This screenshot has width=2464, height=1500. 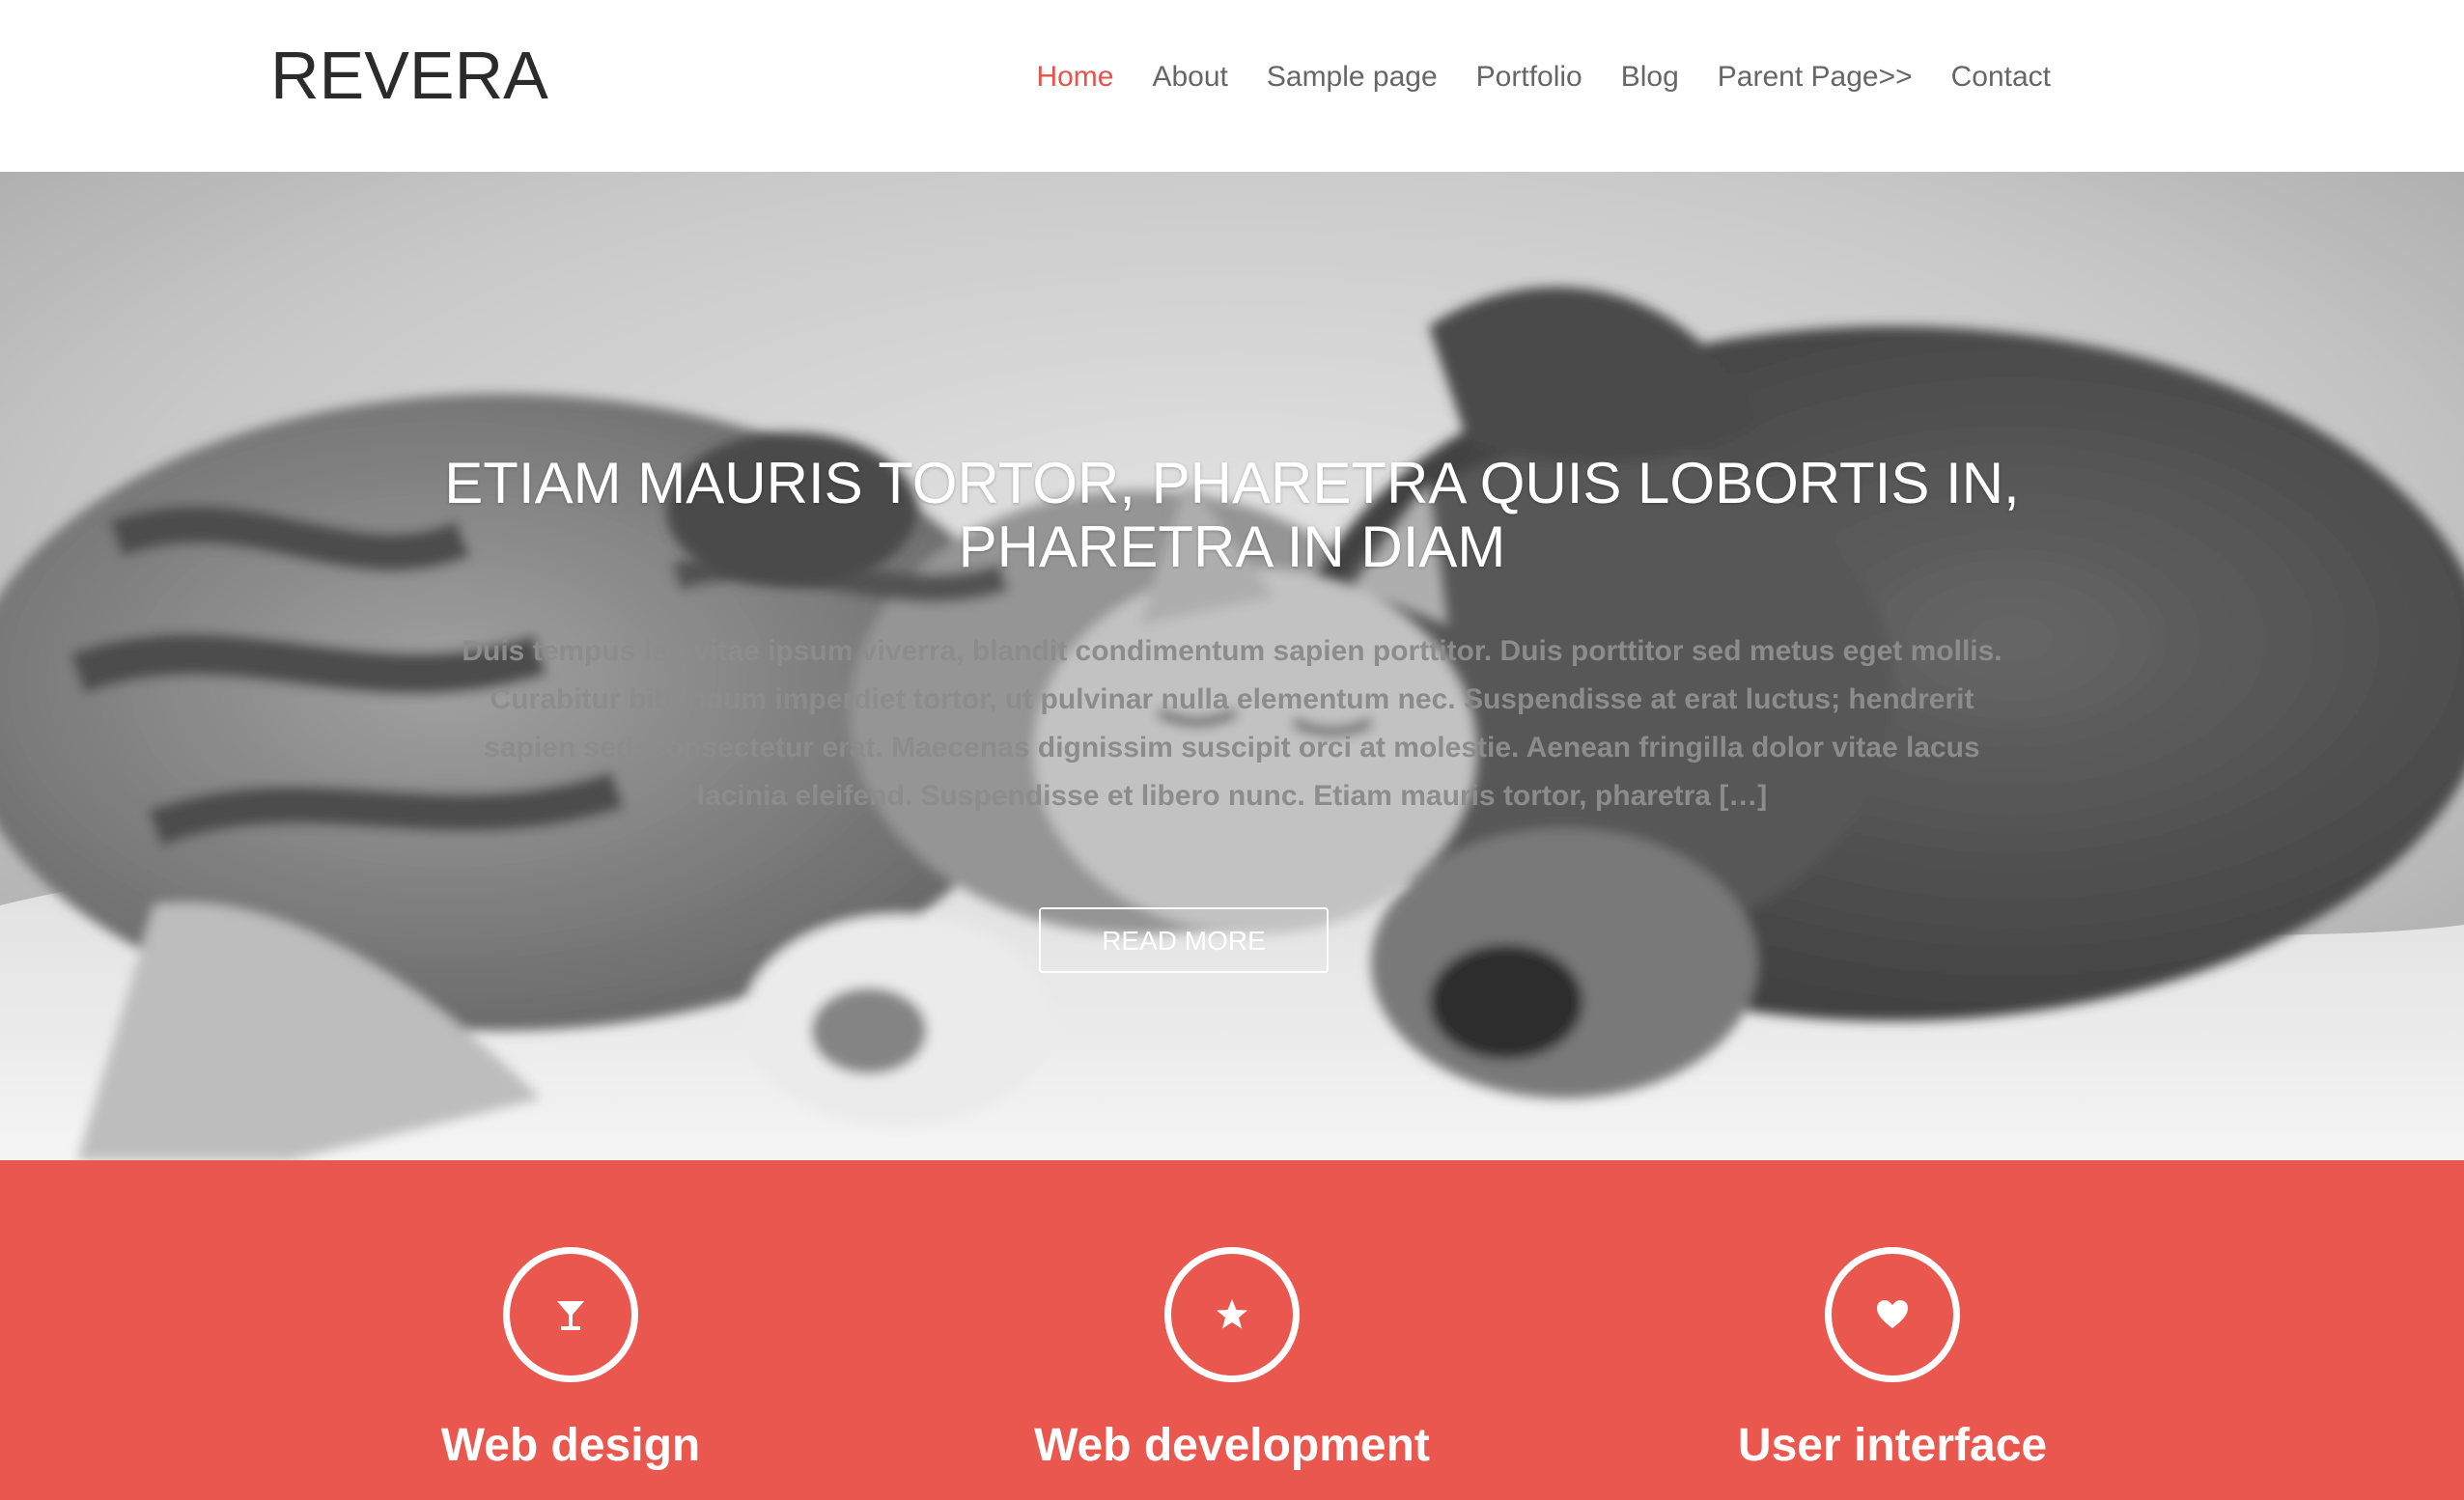 What do you see at coordinates (409, 75) in the screenshot?
I see `site-logo: REVERA` at bounding box center [409, 75].